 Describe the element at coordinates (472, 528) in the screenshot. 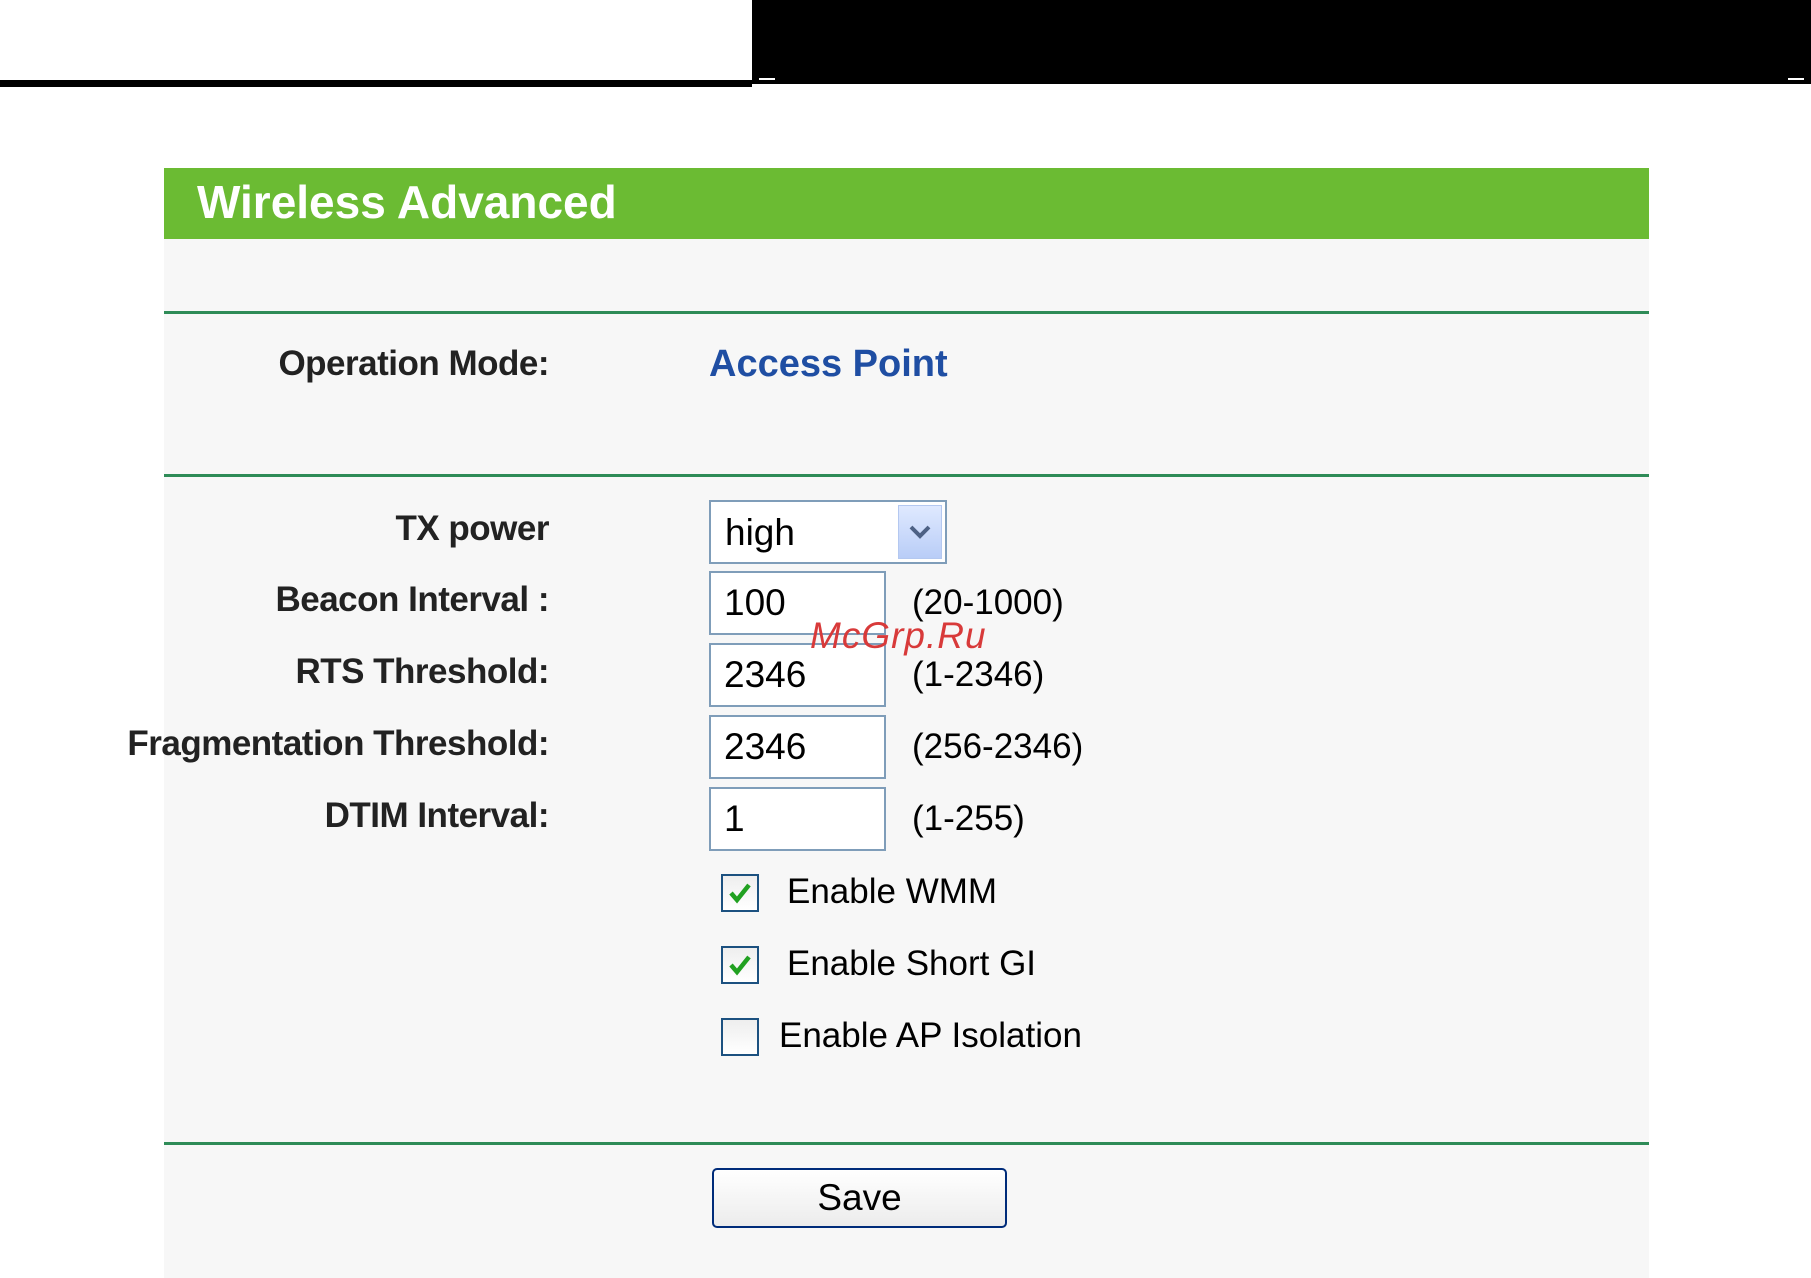

I see `tx-power-label: TX power` at that location.